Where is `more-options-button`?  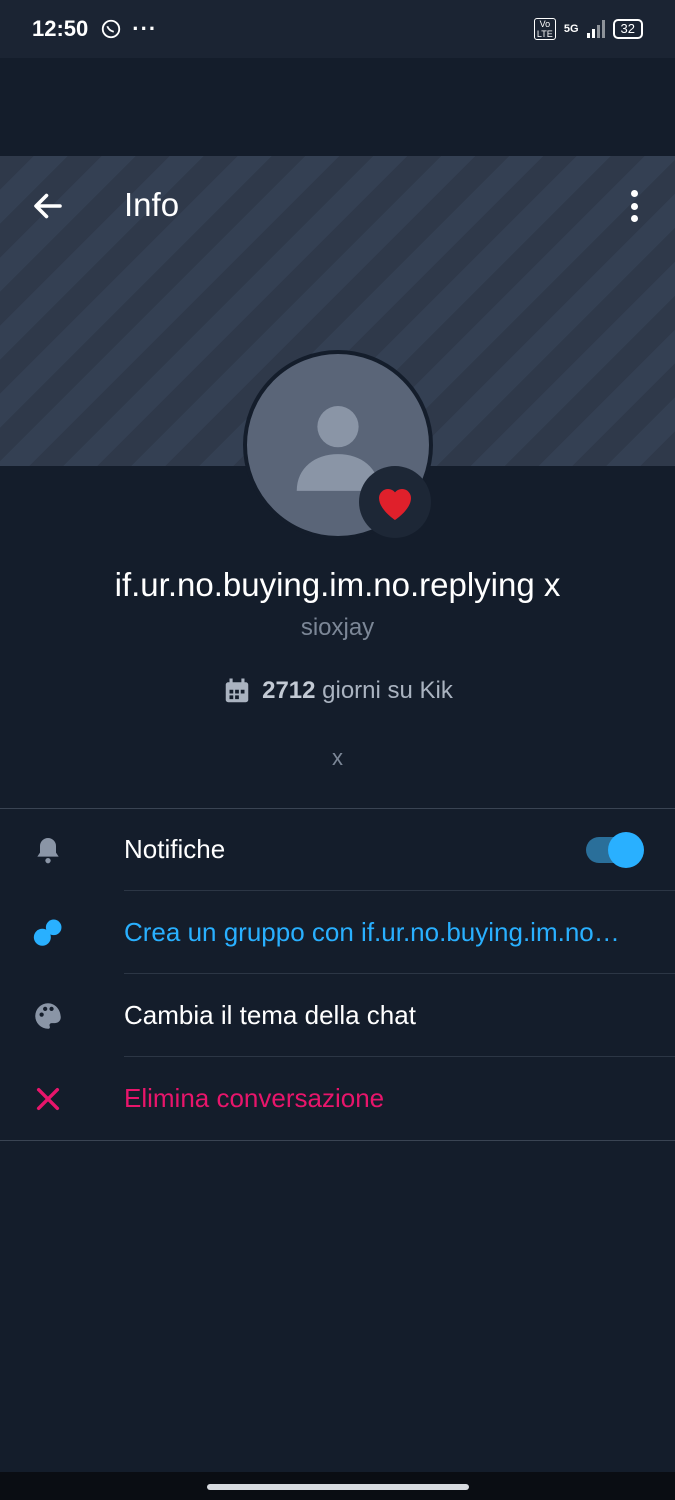 more-options-button is located at coordinates (634, 206).